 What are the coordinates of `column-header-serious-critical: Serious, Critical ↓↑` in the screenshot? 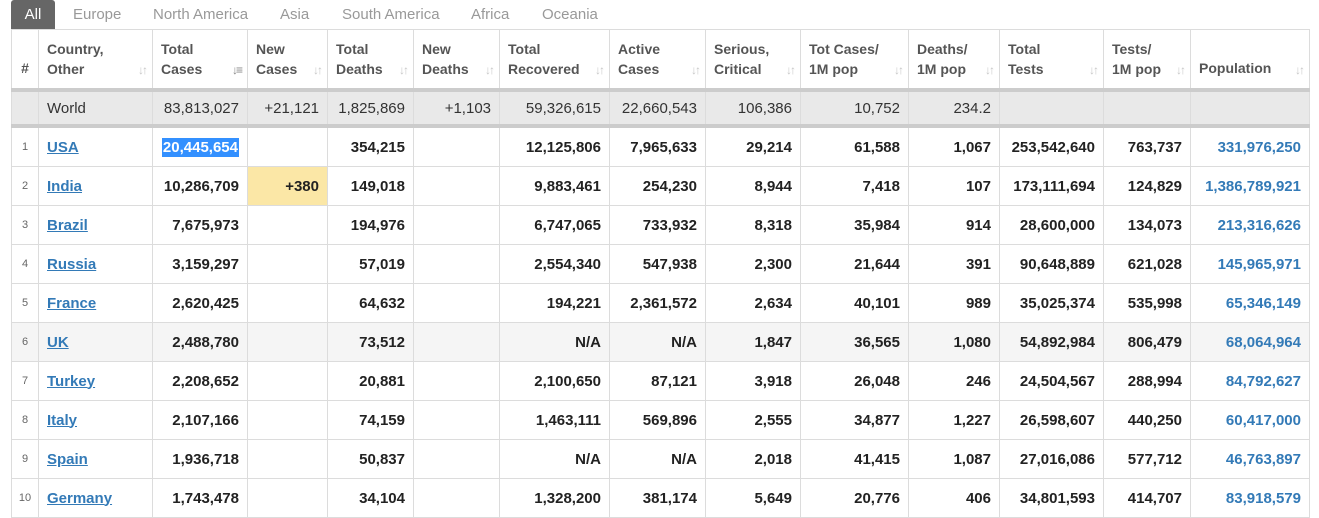 It's located at (753, 60).